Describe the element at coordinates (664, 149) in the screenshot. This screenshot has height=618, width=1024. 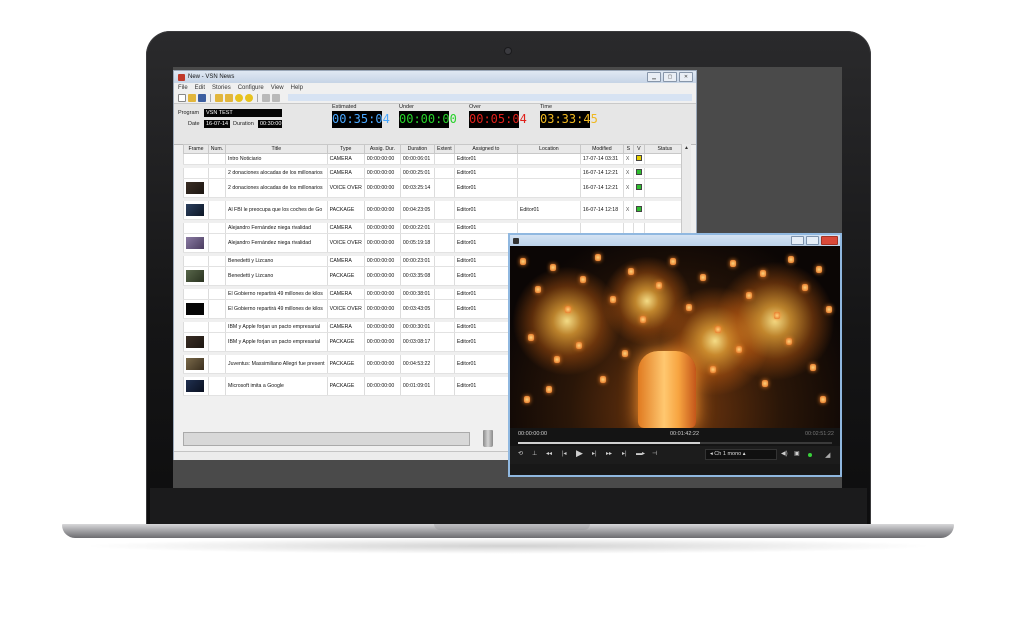
I see `column-header: Status` at that location.